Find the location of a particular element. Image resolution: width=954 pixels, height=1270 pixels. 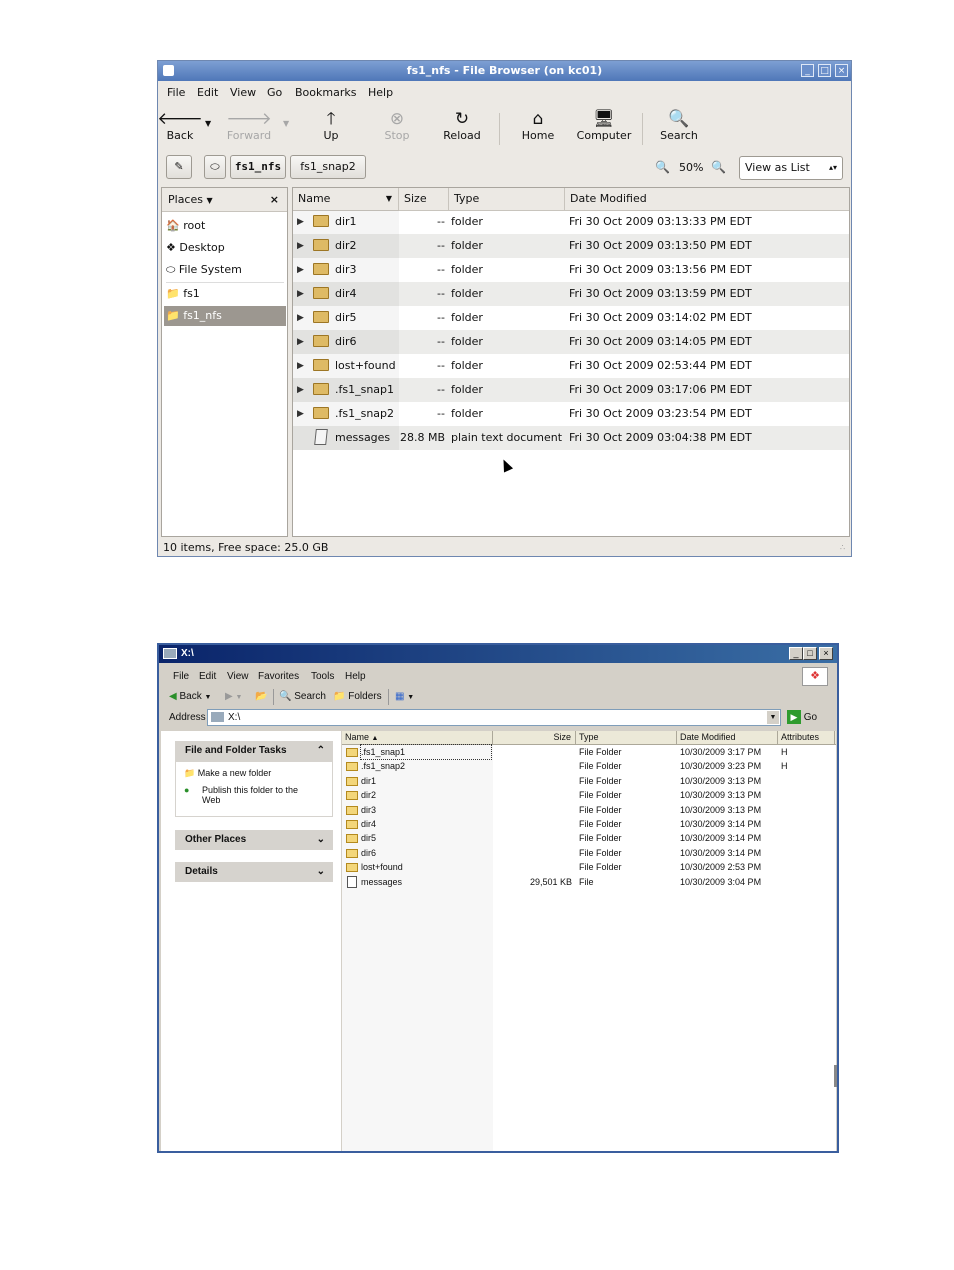

views-button: ▦ ▼ is located at coordinates (404, 696).